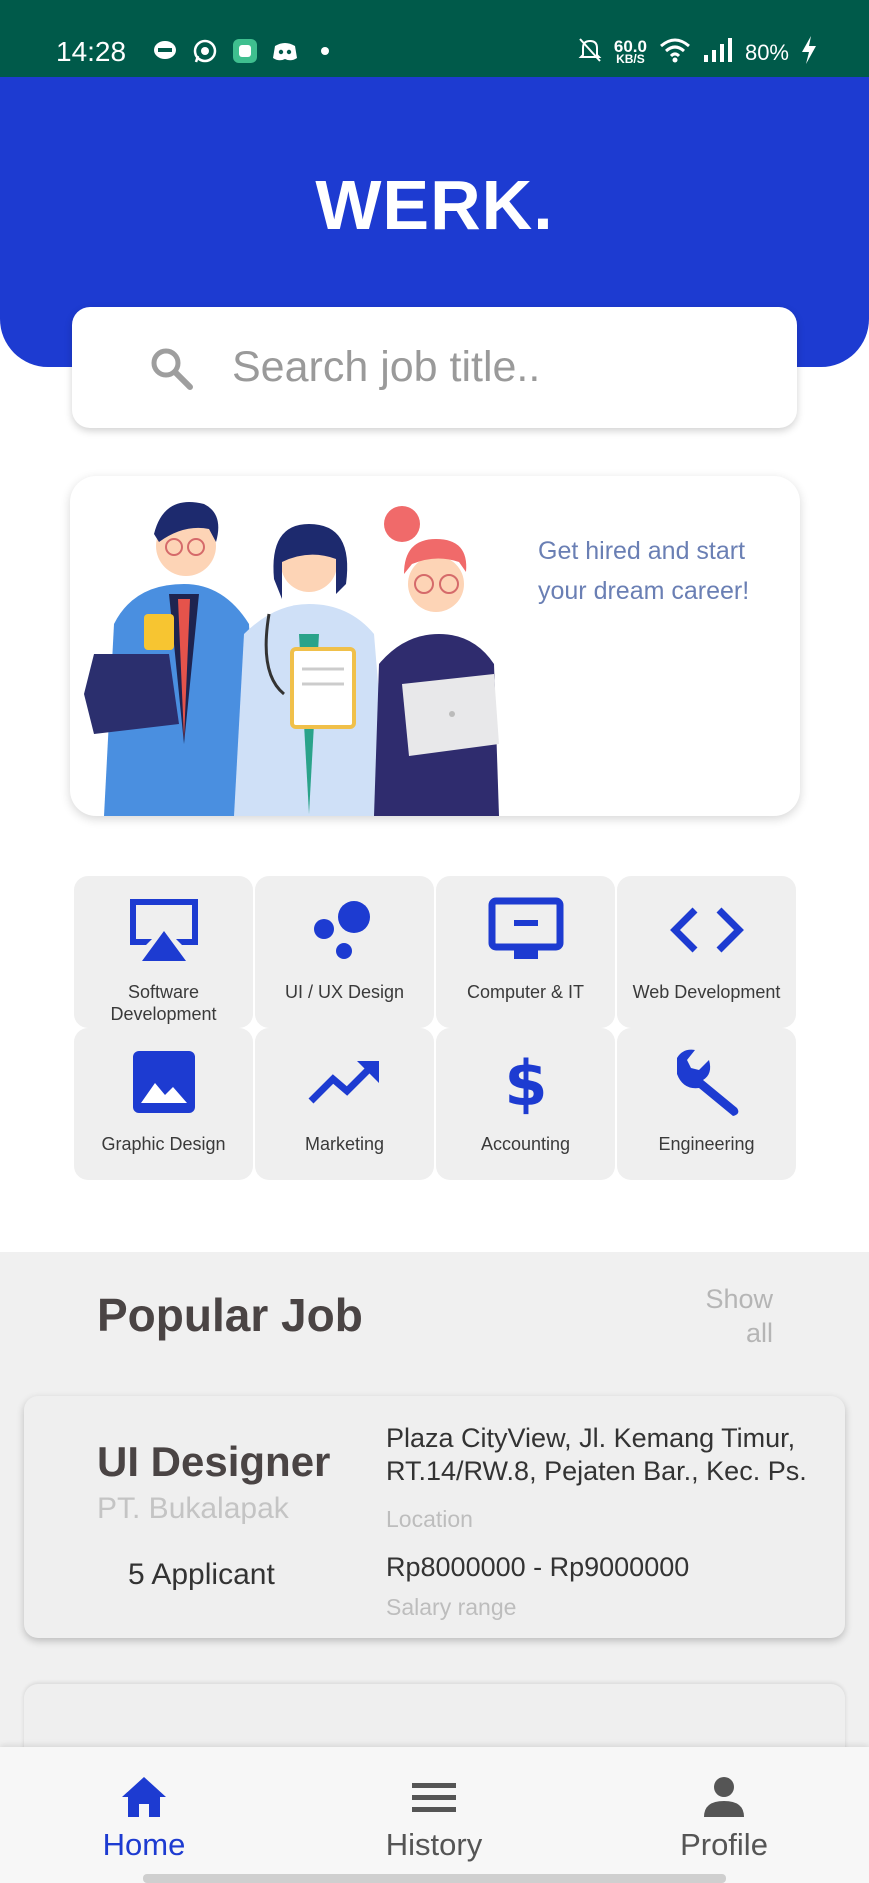  What do you see at coordinates (345, 1082) in the screenshot?
I see `trending-up-icon` at bounding box center [345, 1082].